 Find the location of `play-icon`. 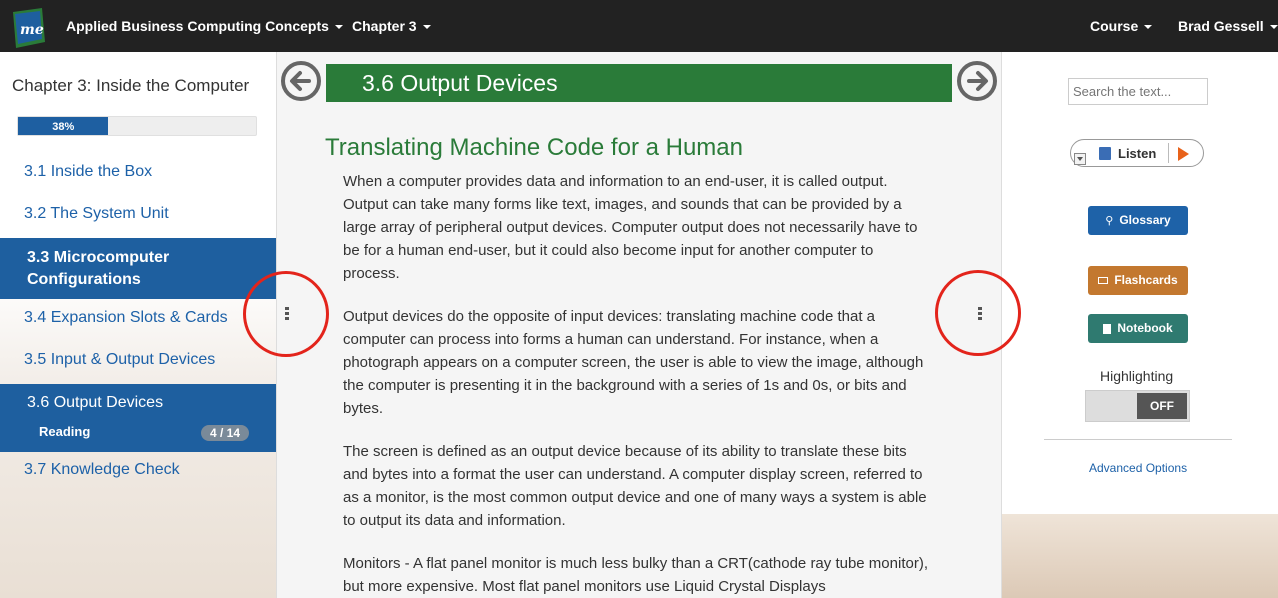

play-icon is located at coordinates (1183, 154).